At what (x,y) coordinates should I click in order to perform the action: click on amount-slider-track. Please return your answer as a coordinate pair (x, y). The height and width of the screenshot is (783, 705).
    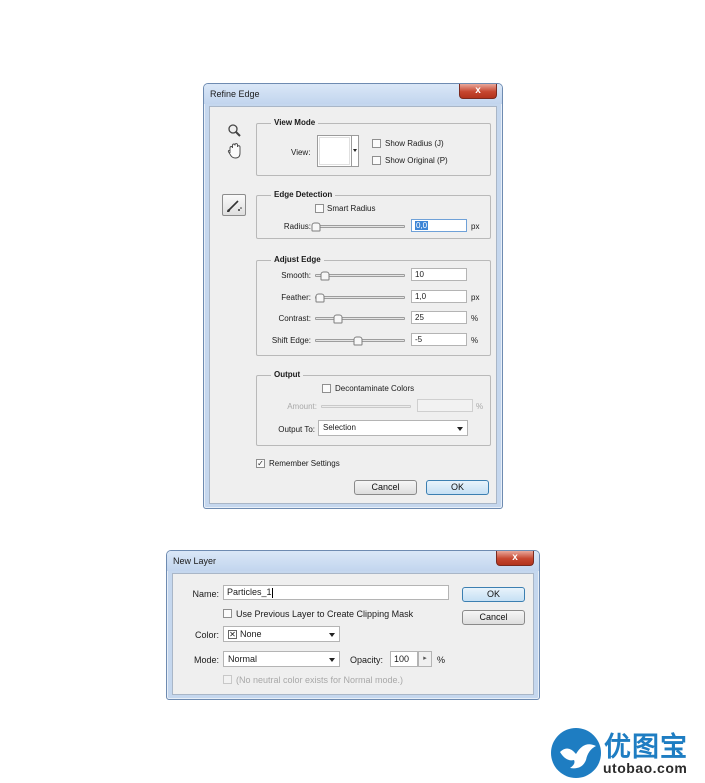
    Looking at the image, I should click on (366, 406).